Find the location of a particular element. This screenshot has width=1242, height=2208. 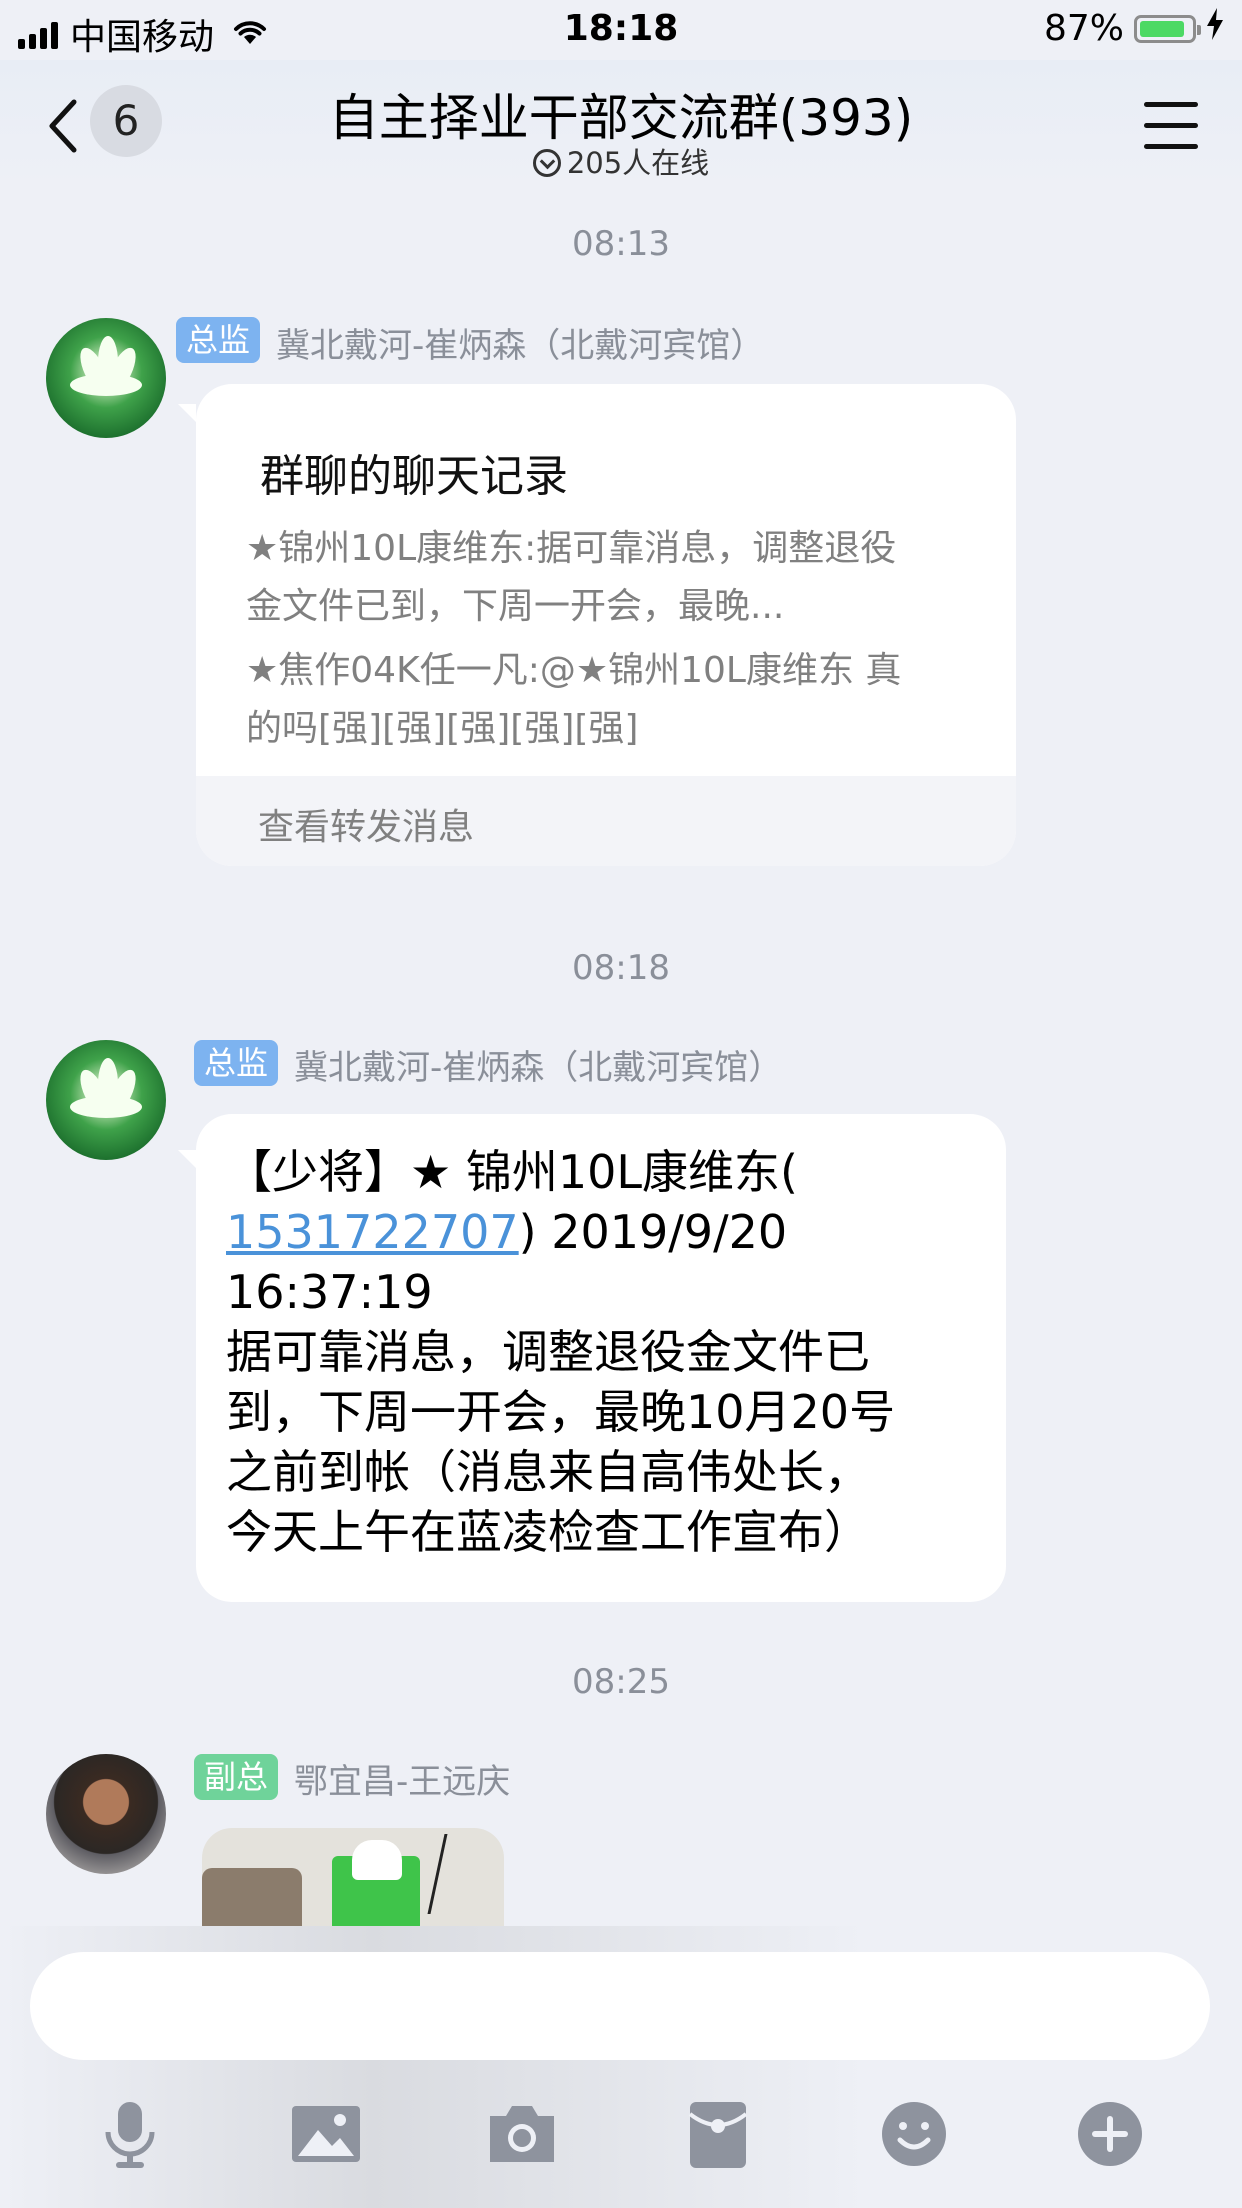

message-timestamp: 08:25 is located at coordinates (621, 1682).